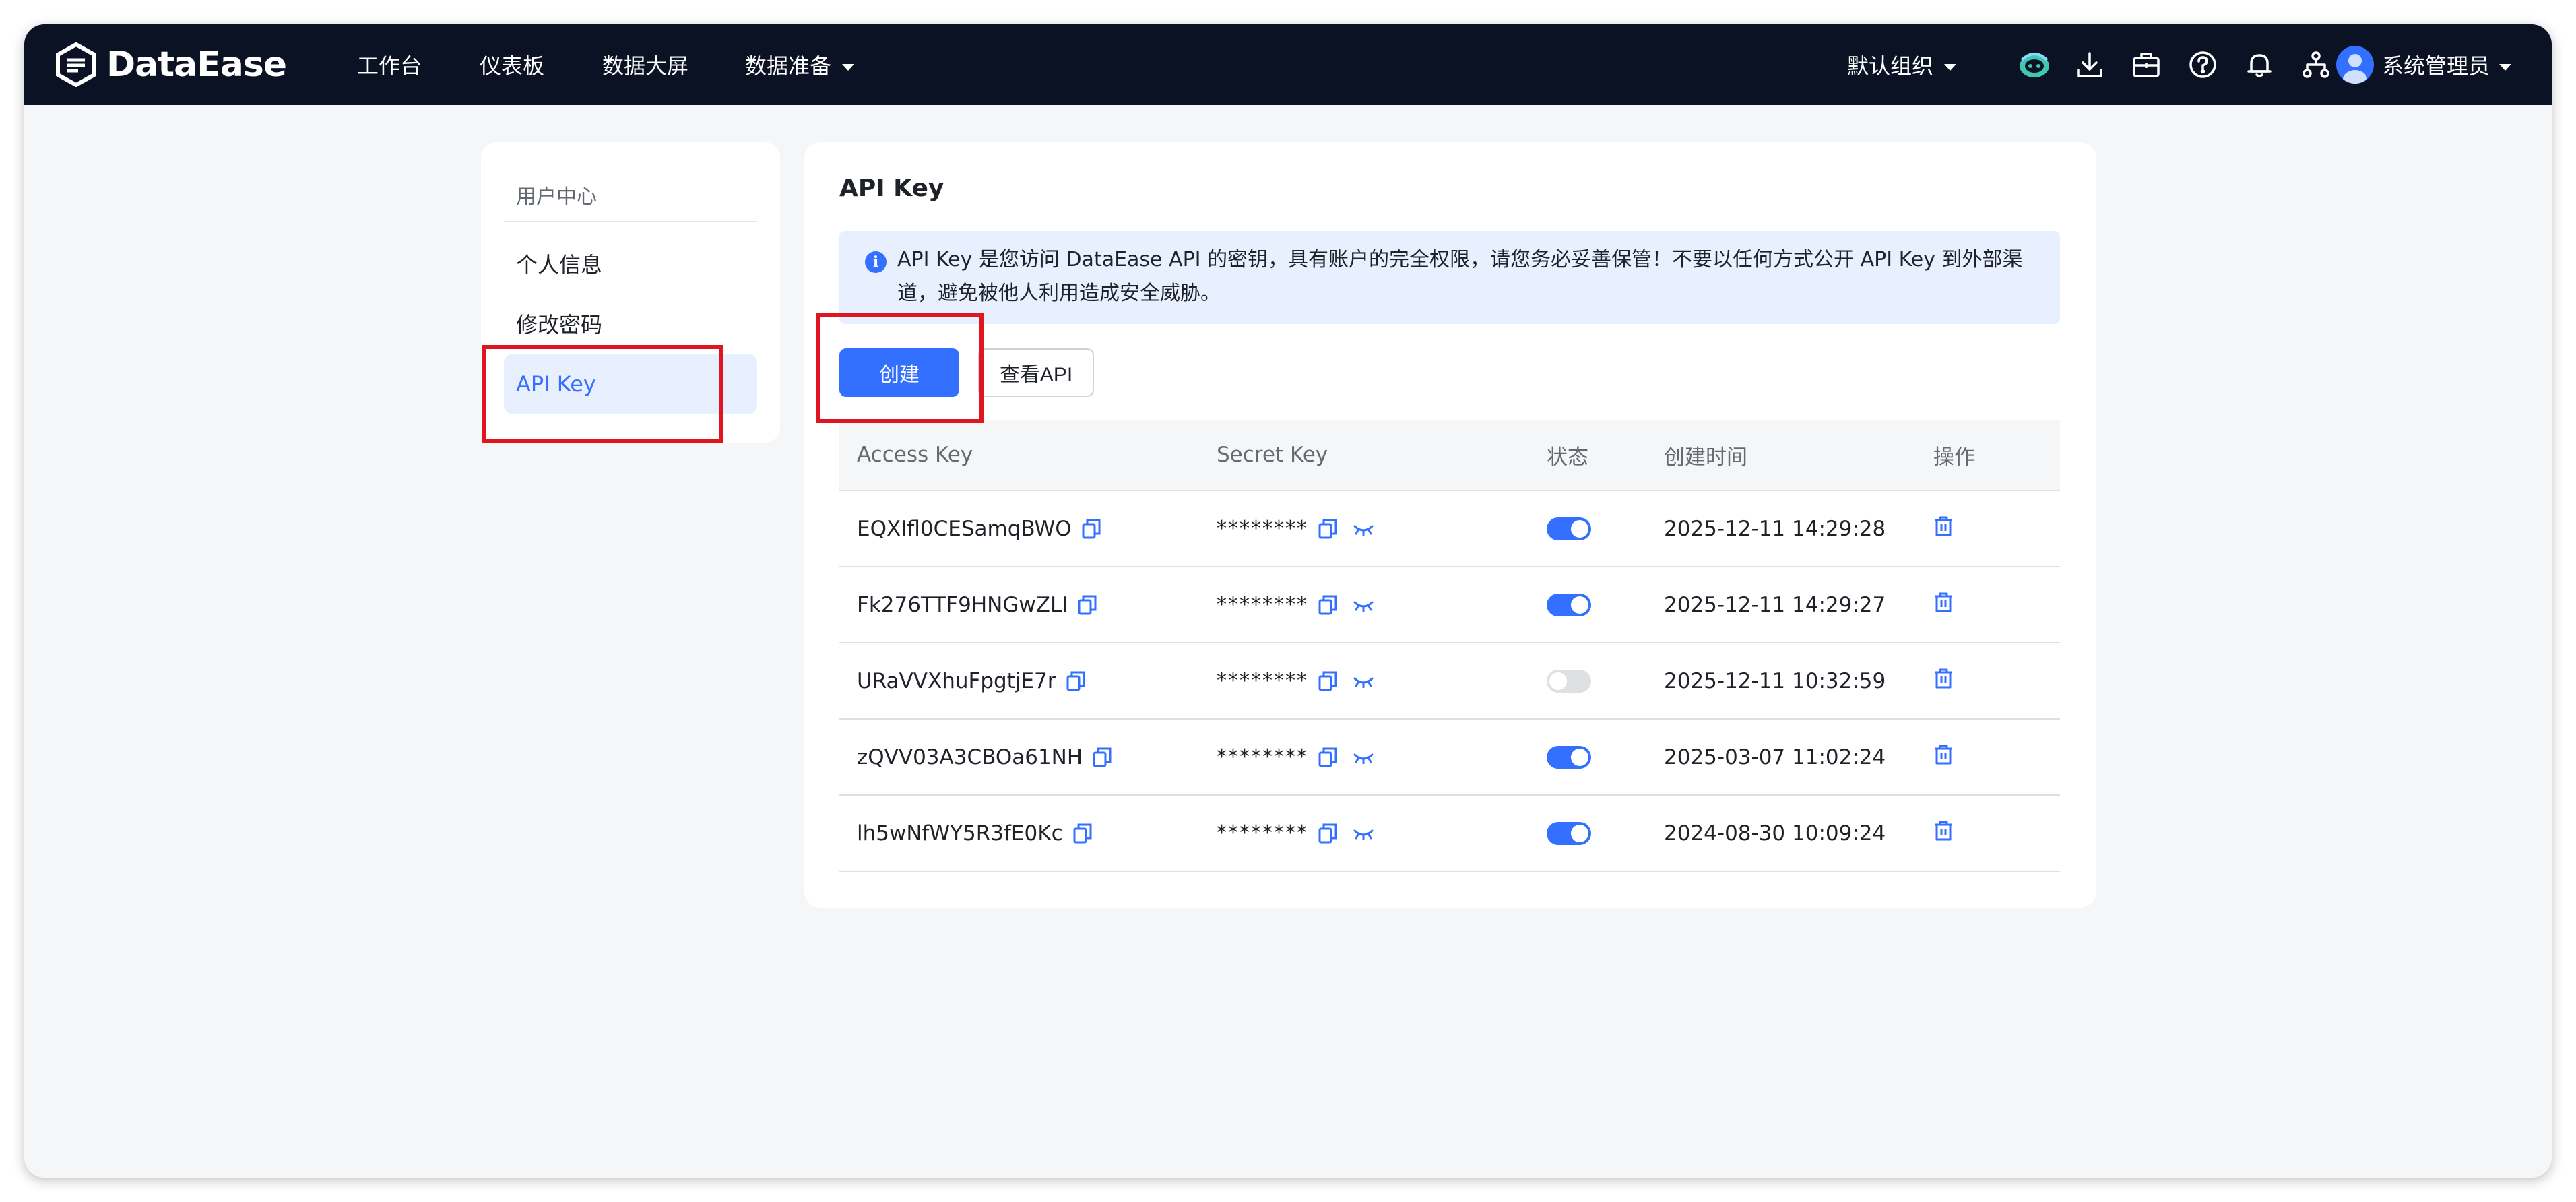 This screenshot has width=2576, height=1202. I want to click on nav-item-label: 数据准备, so click(788, 66).